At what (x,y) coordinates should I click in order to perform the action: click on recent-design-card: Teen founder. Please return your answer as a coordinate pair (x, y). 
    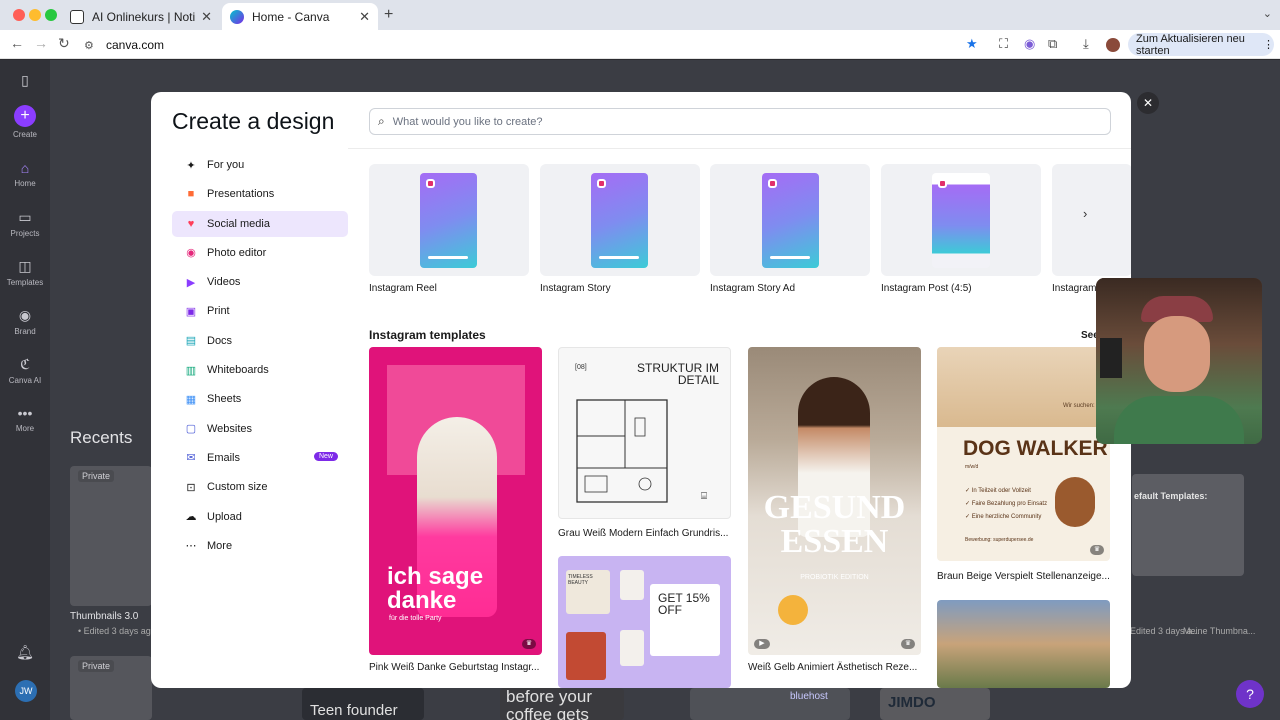
    Looking at the image, I should click on (363, 704).